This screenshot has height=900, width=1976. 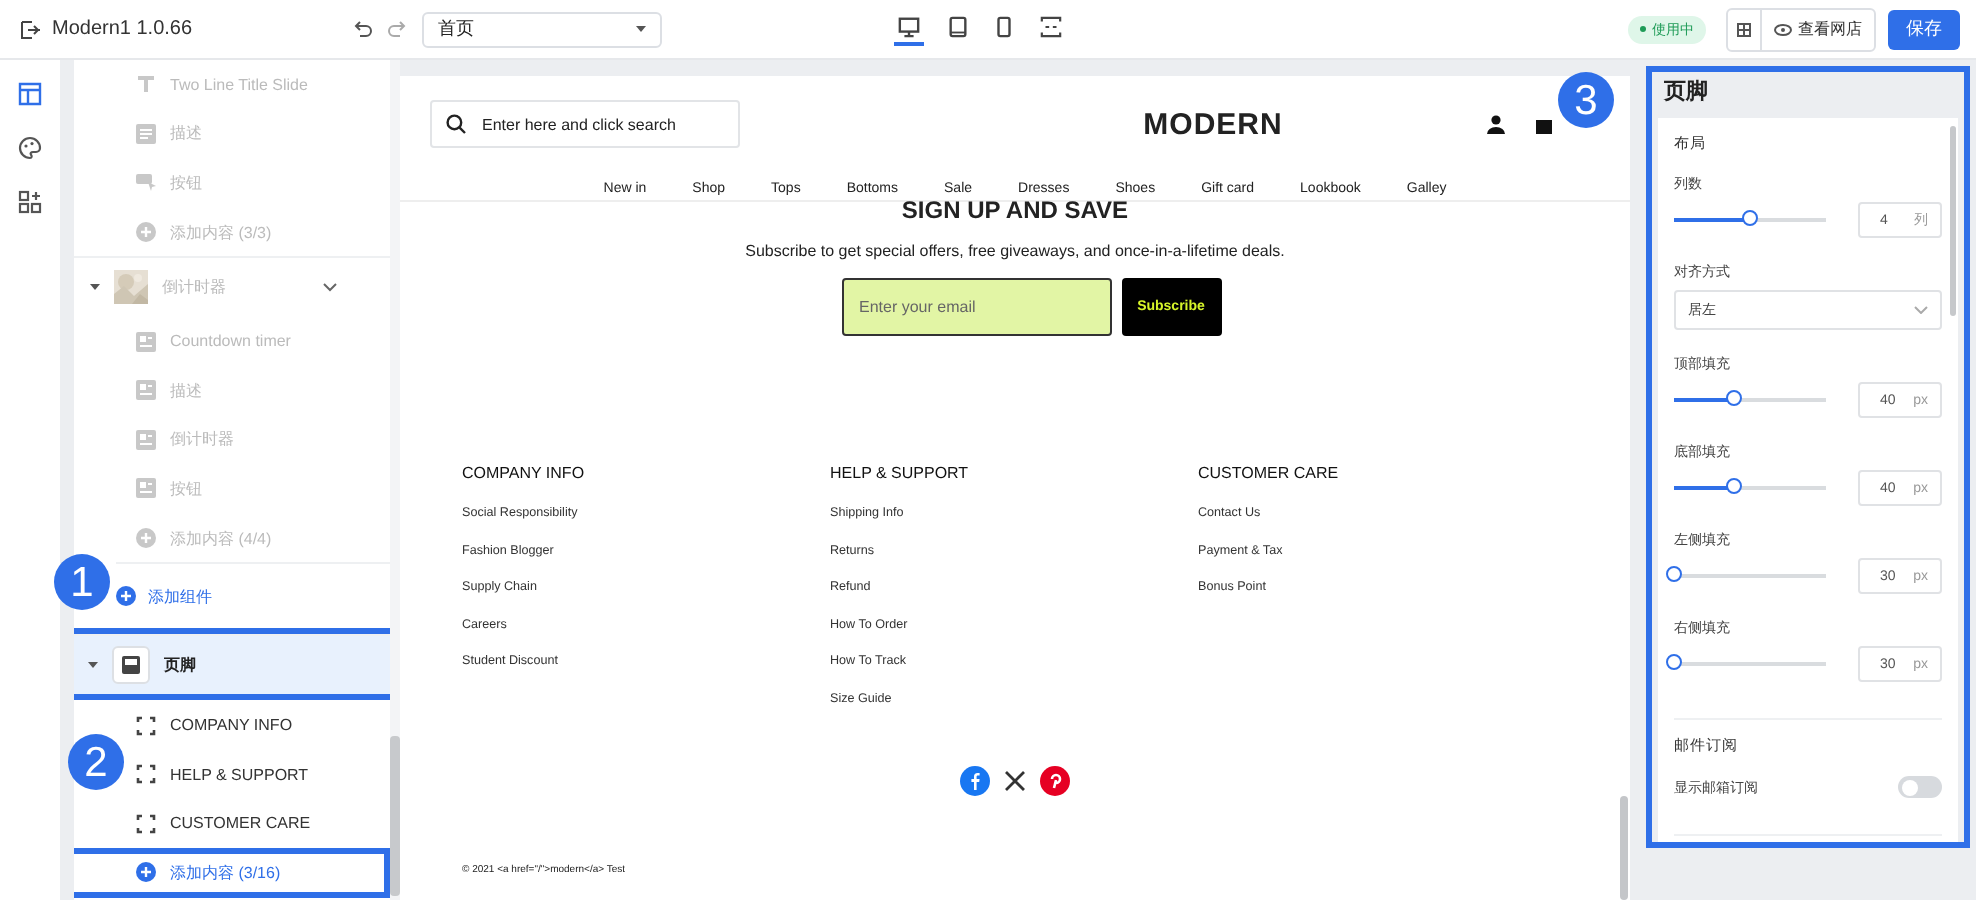 What do you see at coordinates (1924, 29) in the screenshot?
I see `save-button: 保存` at bounding box center [1924, 29].